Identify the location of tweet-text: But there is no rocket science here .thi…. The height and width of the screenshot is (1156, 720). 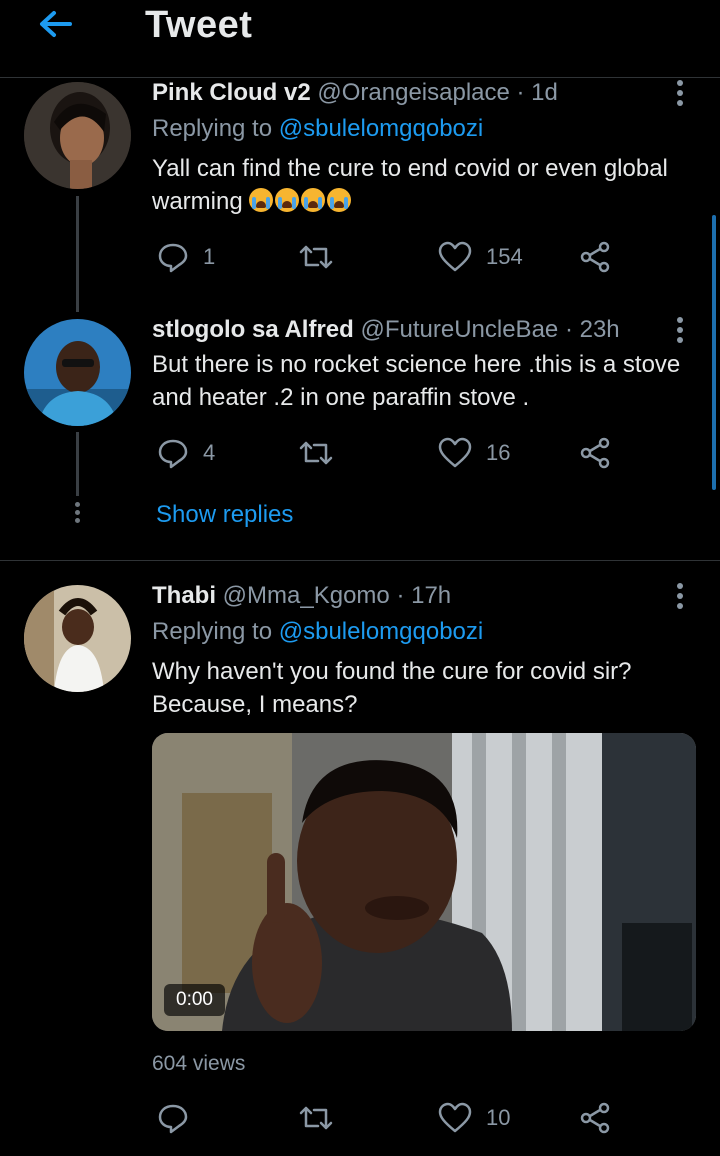
(416, 381).